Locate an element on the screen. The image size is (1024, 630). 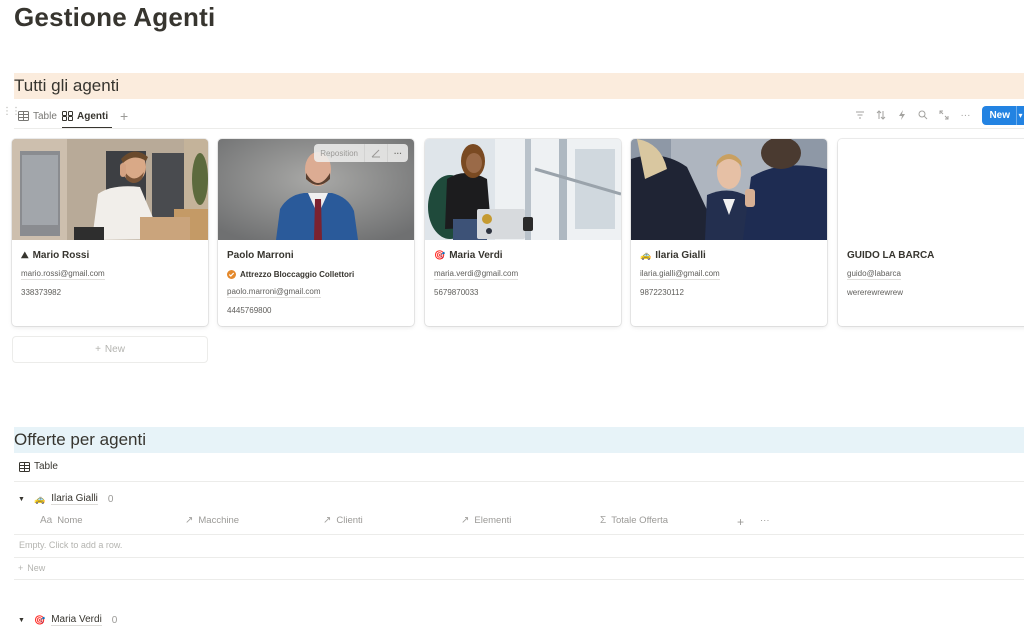
expand-icon is located at coordinates (944, 115).